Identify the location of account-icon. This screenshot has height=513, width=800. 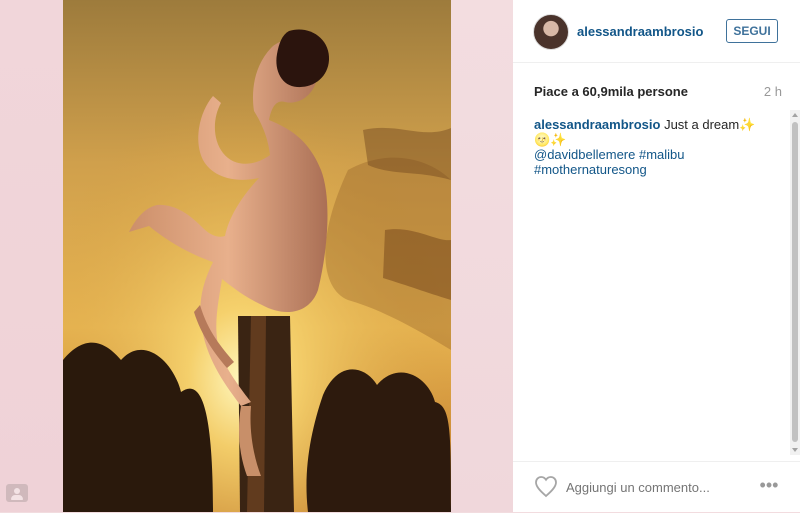
(17, 493).